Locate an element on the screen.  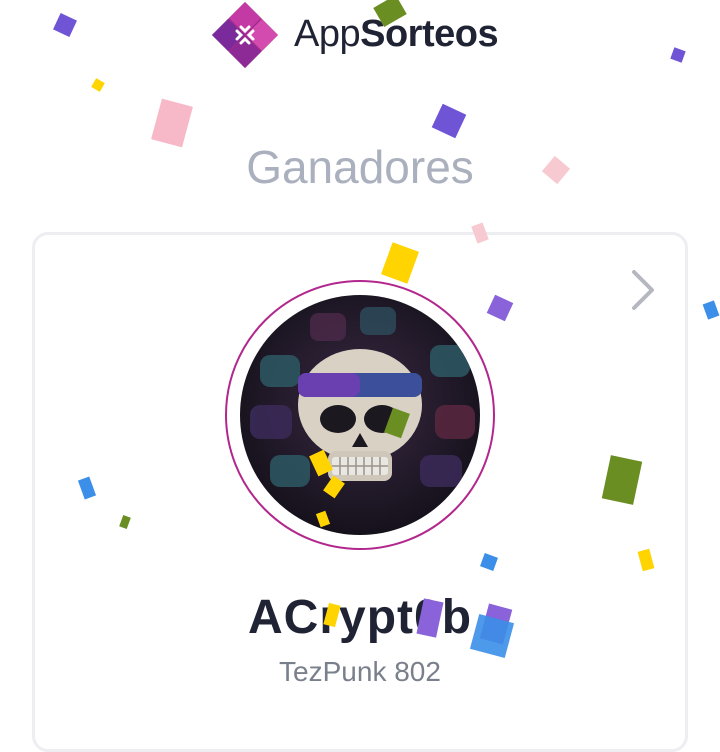
winner-avatar is located at coordinates (360, 415).